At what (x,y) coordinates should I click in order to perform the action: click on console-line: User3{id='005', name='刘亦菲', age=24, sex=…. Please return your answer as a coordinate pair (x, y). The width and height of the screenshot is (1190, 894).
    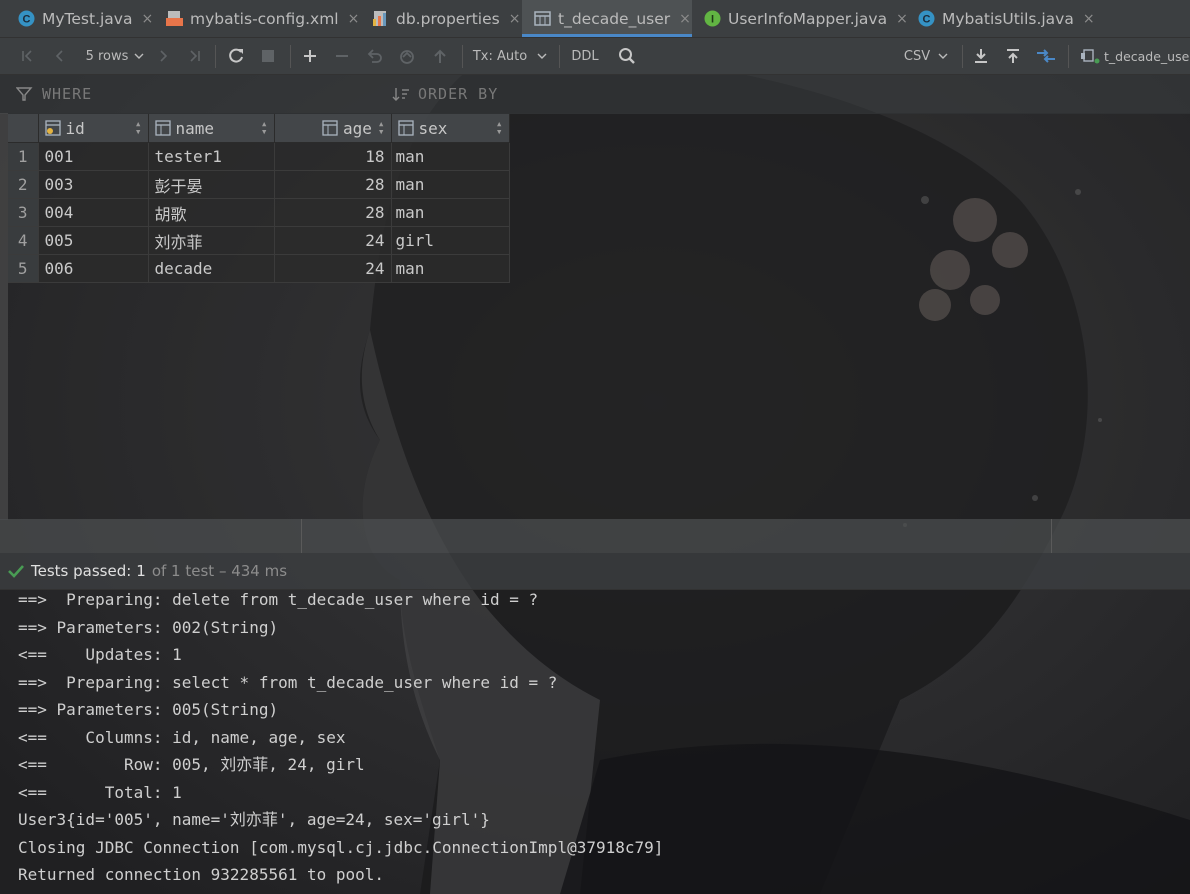
    Looking at the image, I should click on (254, 819).